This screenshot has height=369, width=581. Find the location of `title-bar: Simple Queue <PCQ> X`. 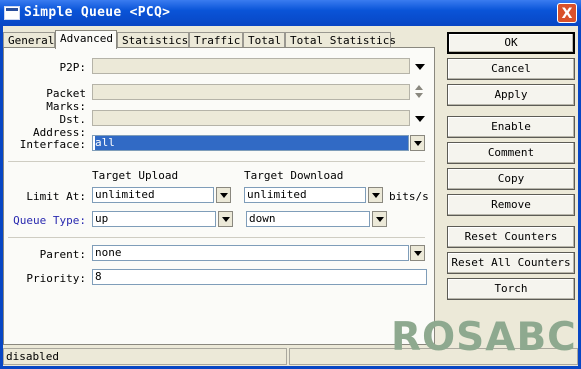

title-bar: Simple Queue <PCQ> X is located at coordinates (290, 13).